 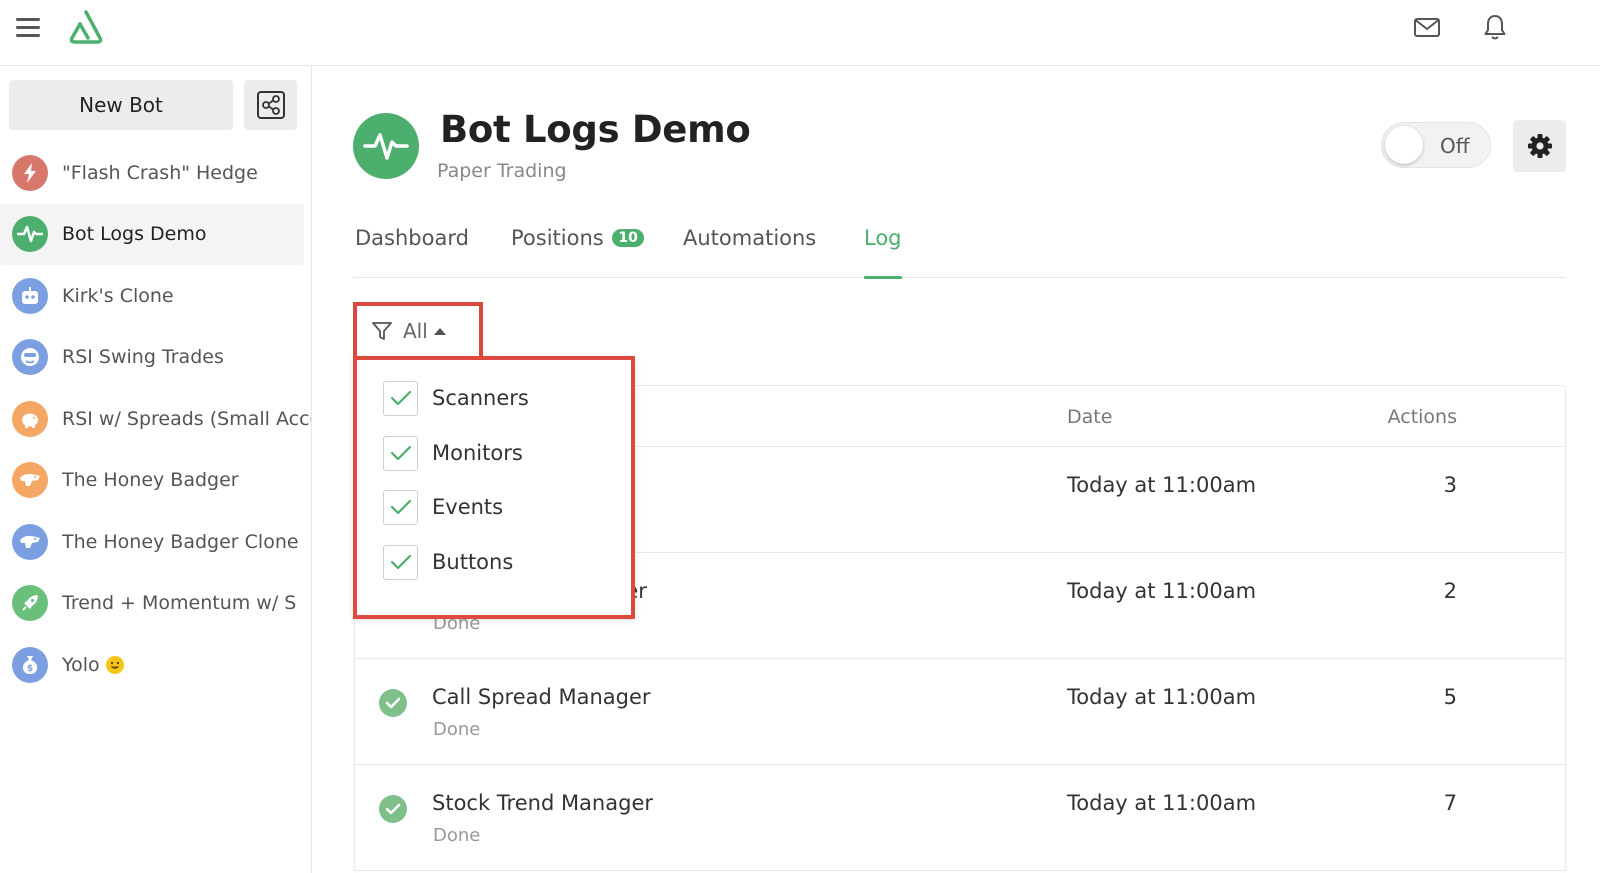 What do you see at coordinates (118, 295) in the screenshot?
I see `bot-name: Kirk's Clone` at bounding box center [118, 295].